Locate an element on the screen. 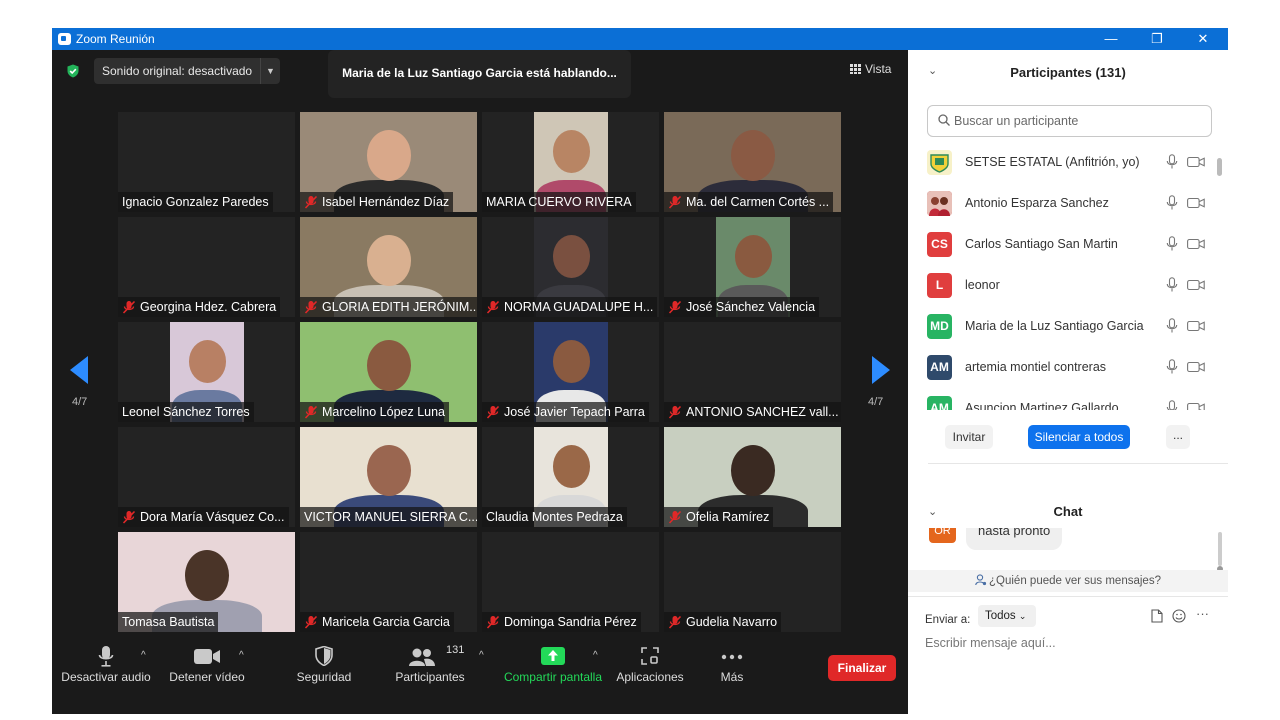  security-label: Seguridad is located at coordinates (324, 677).